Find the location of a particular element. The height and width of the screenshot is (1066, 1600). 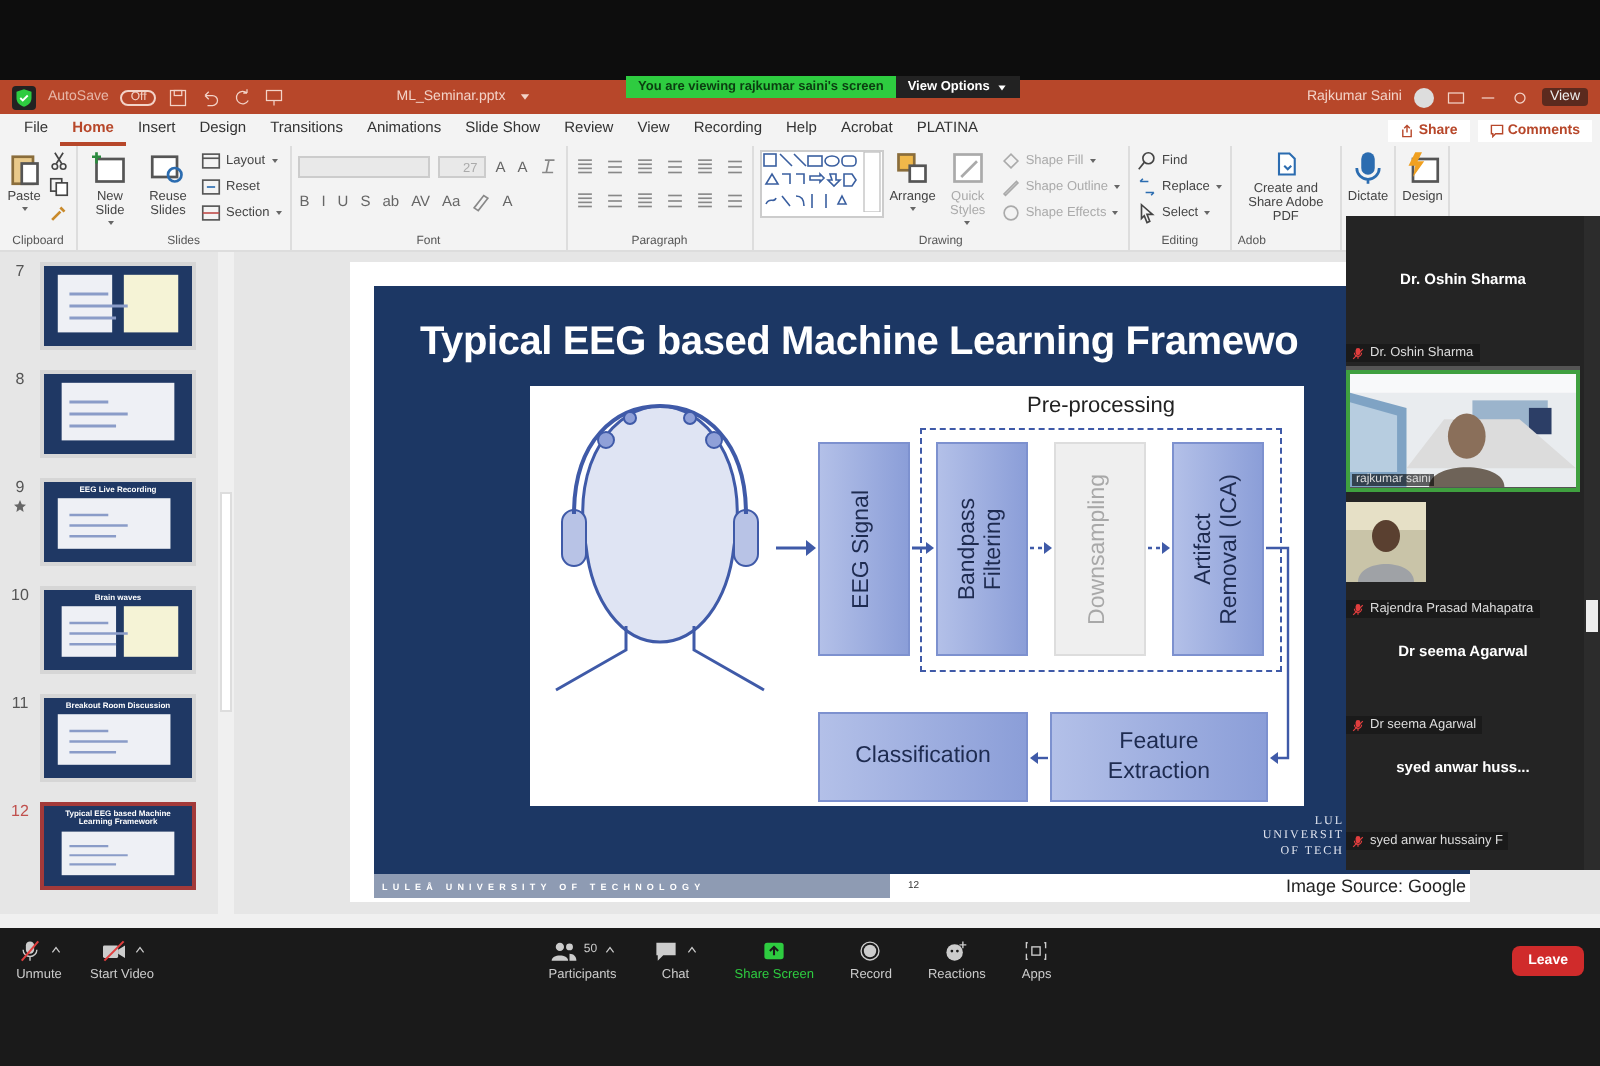

process-step: Feature Extraction is located at coordinates (1159, 757).